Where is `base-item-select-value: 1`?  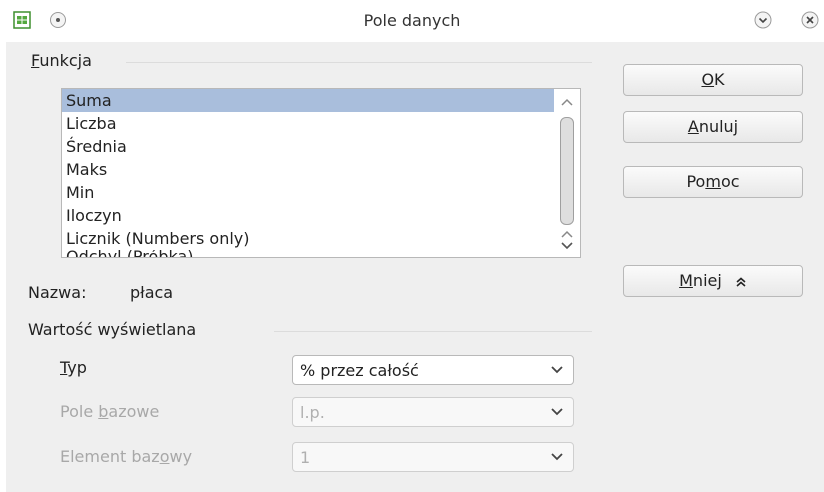
base-item-select-value: 1 is located at coordinates (305, 457).